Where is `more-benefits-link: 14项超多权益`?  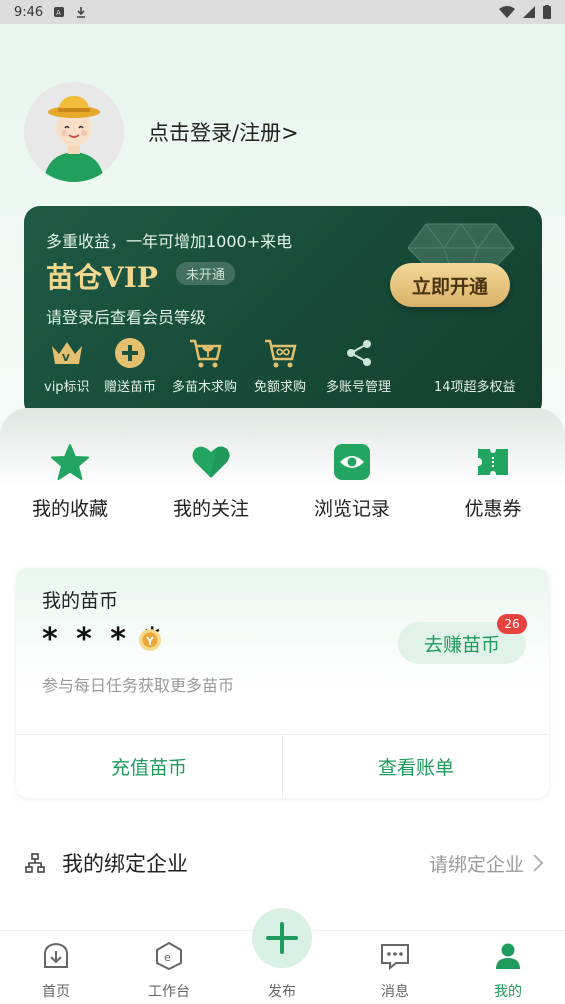 more-benefits-link: 14项超多权益 is located at coordinates (475, 385).